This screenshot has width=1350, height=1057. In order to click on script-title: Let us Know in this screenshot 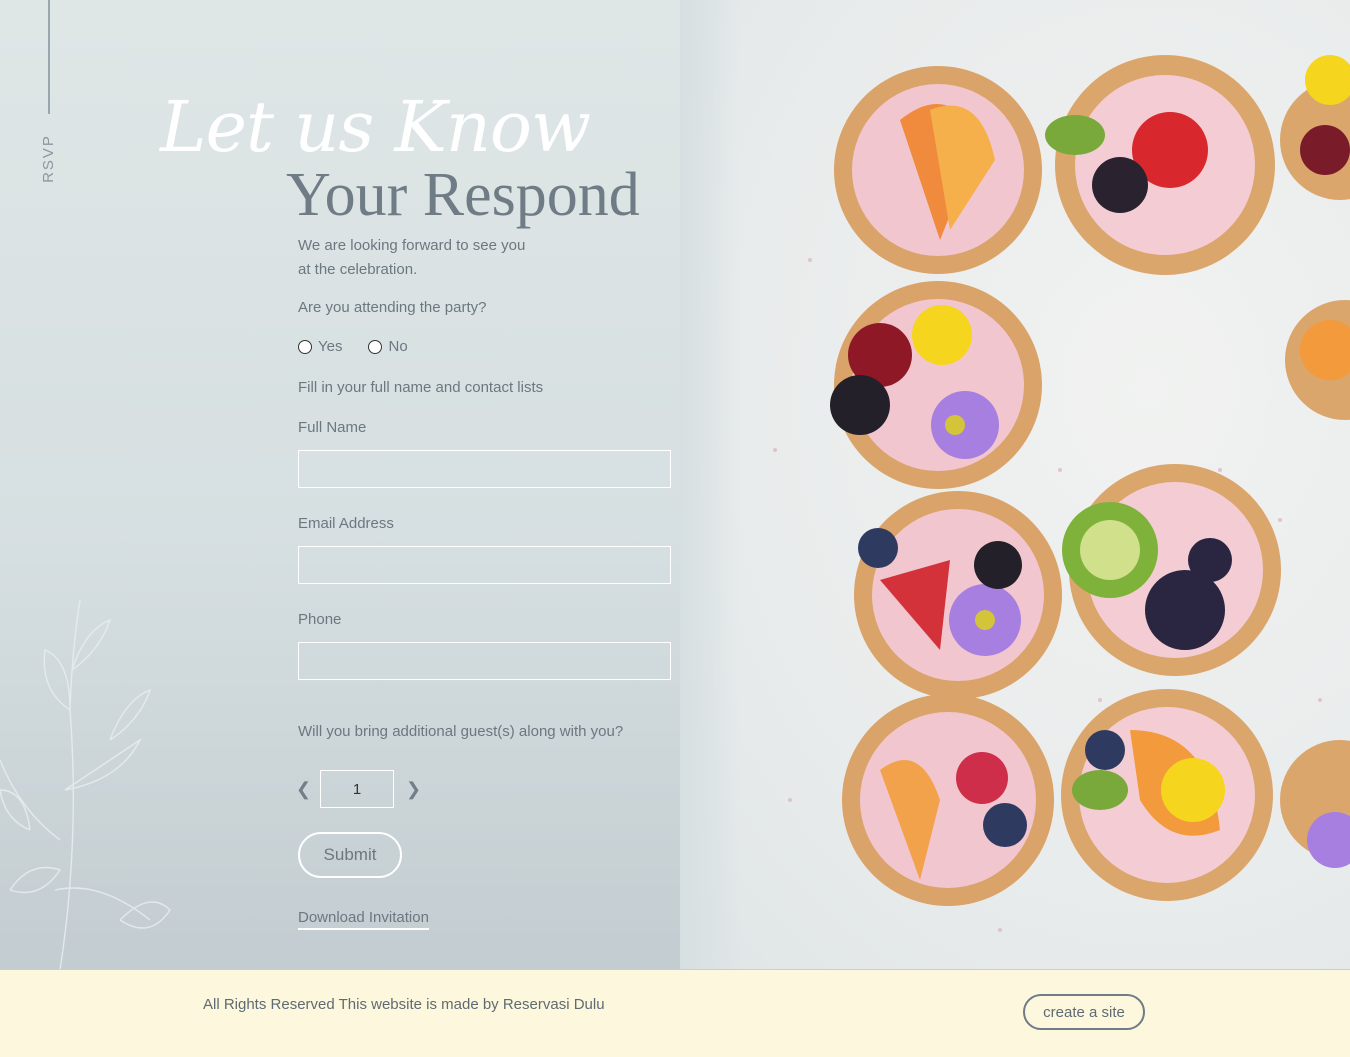, I will do `click(375, 127)`.